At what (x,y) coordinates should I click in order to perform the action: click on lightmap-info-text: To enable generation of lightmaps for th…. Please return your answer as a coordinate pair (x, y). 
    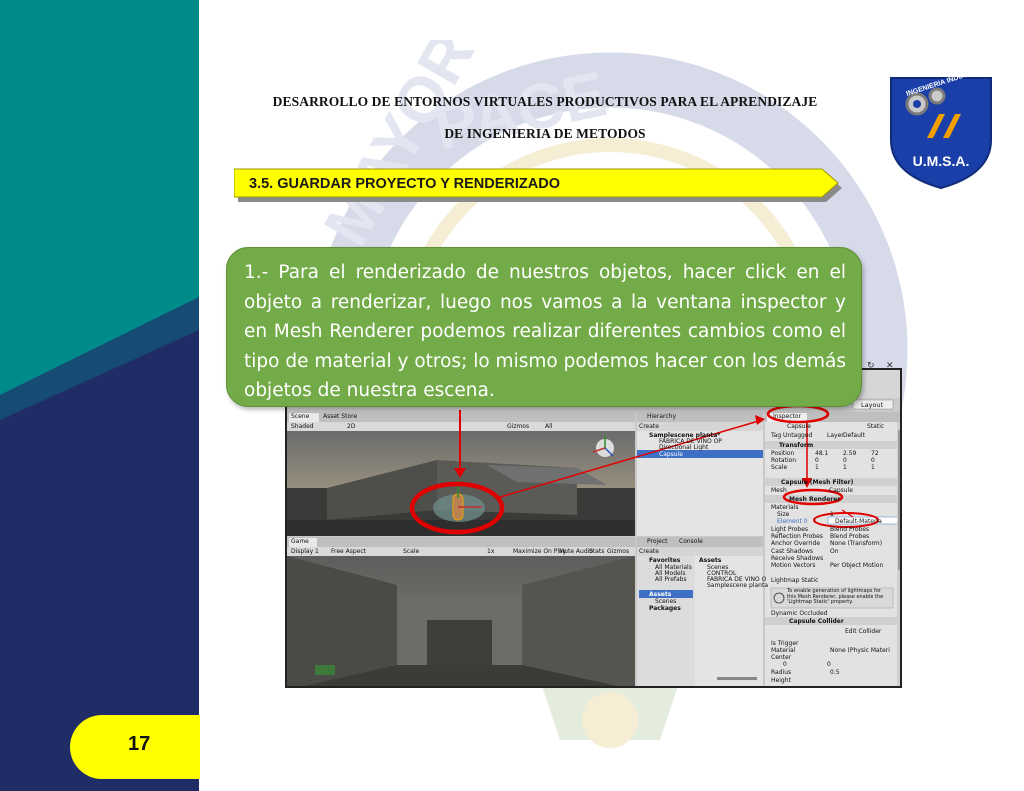
    Looking at the image, I should click on (835, 596).